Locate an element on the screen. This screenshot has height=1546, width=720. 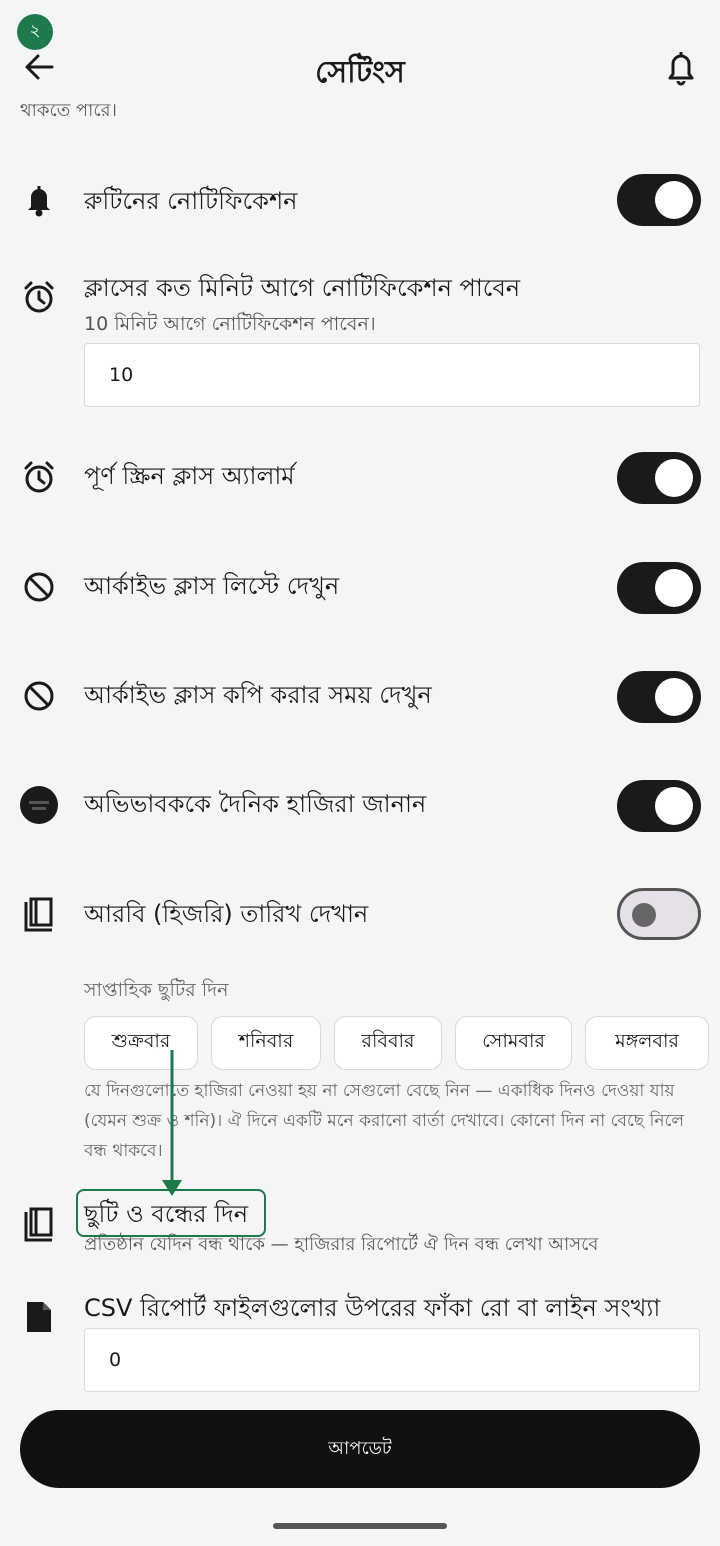
setting-archive-list: আর্কাইভ ক্লাস লিস্টে দেখুন is located at coordinates (360, 588).